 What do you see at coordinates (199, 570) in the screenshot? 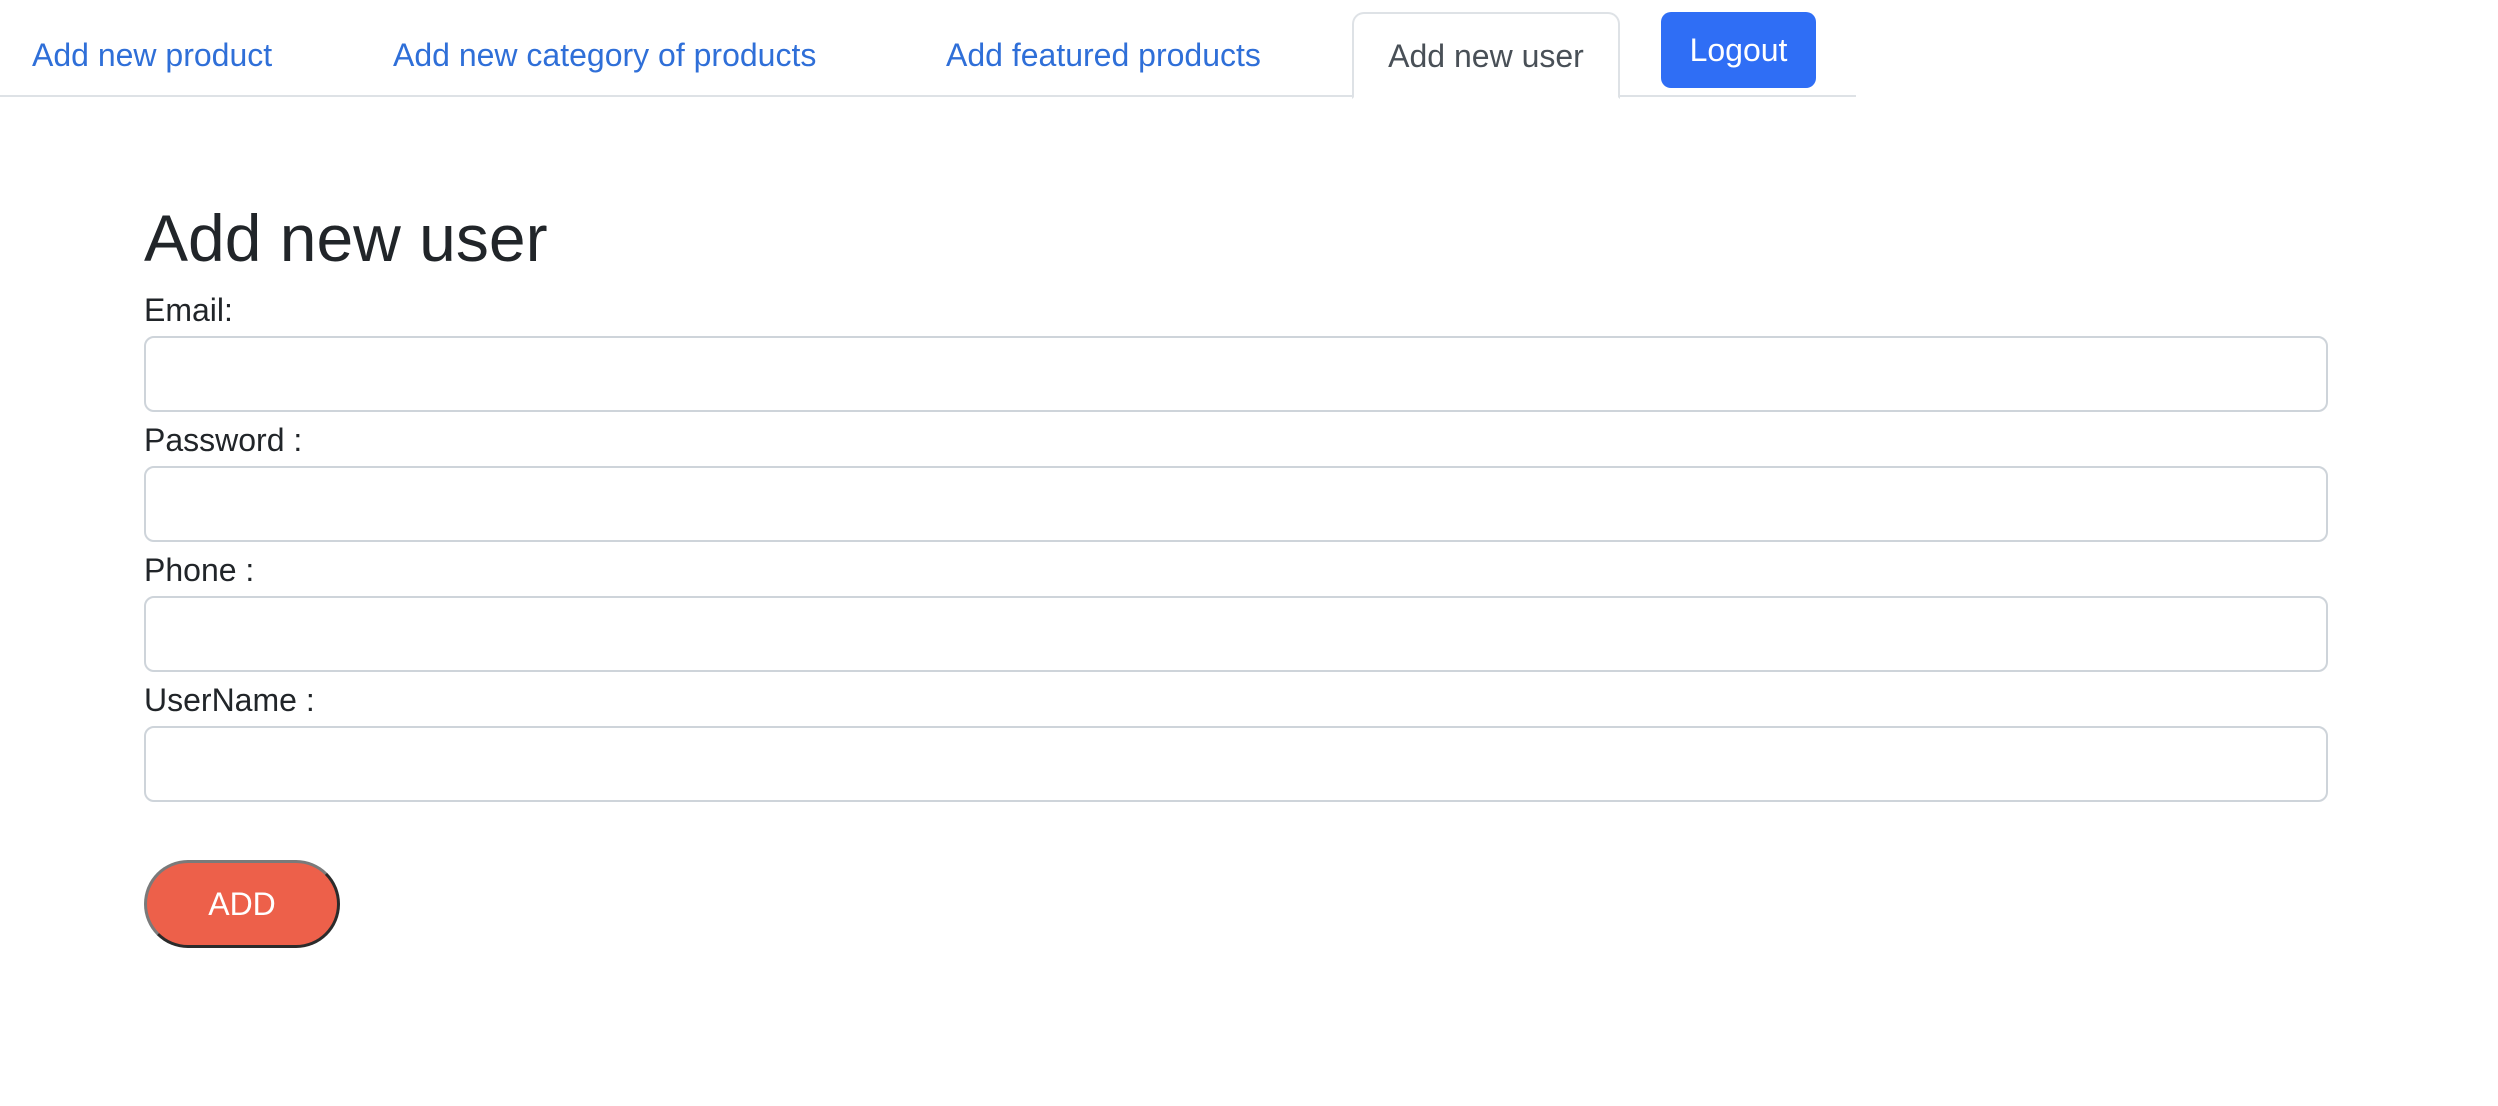
I see `phone-label: Phone :` at bounding box center [199, 570].